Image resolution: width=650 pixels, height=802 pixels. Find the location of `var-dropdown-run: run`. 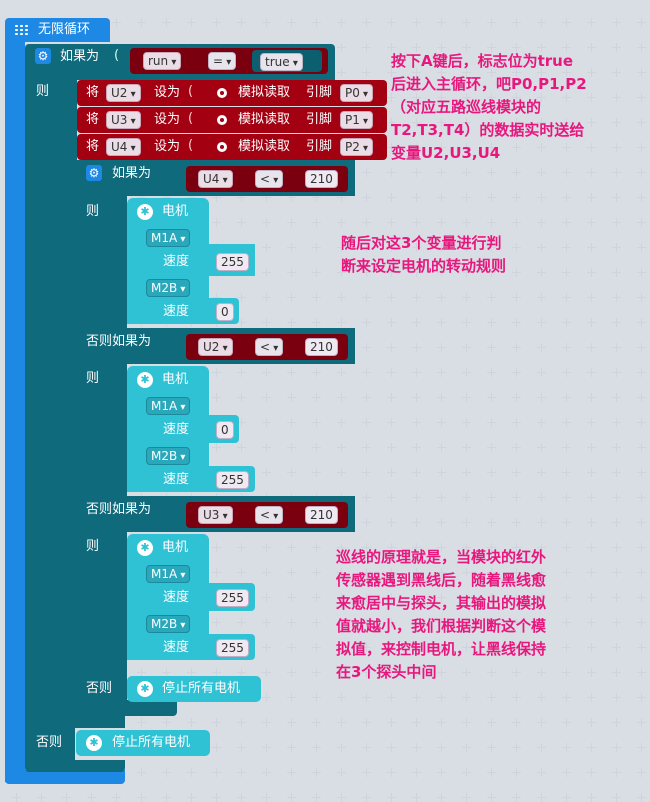

var-dropdown-run: run is located at coordinates (162, 61).